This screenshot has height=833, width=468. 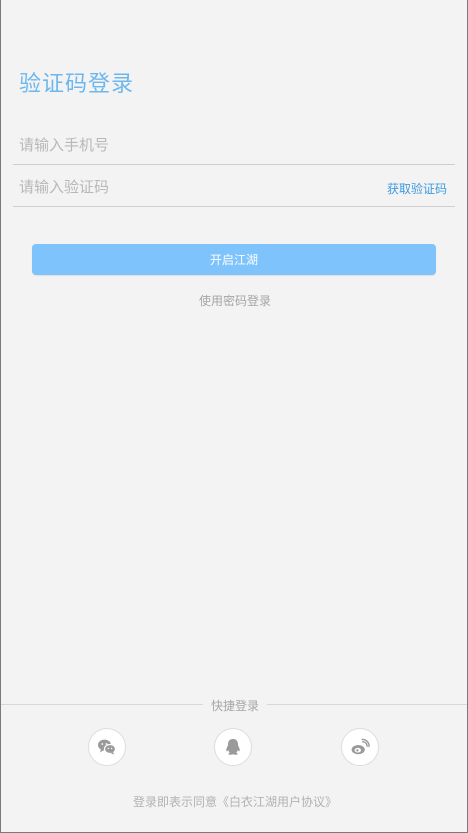 I want to click on get-code-button: 获取验证码, so click(x=417, y=188).